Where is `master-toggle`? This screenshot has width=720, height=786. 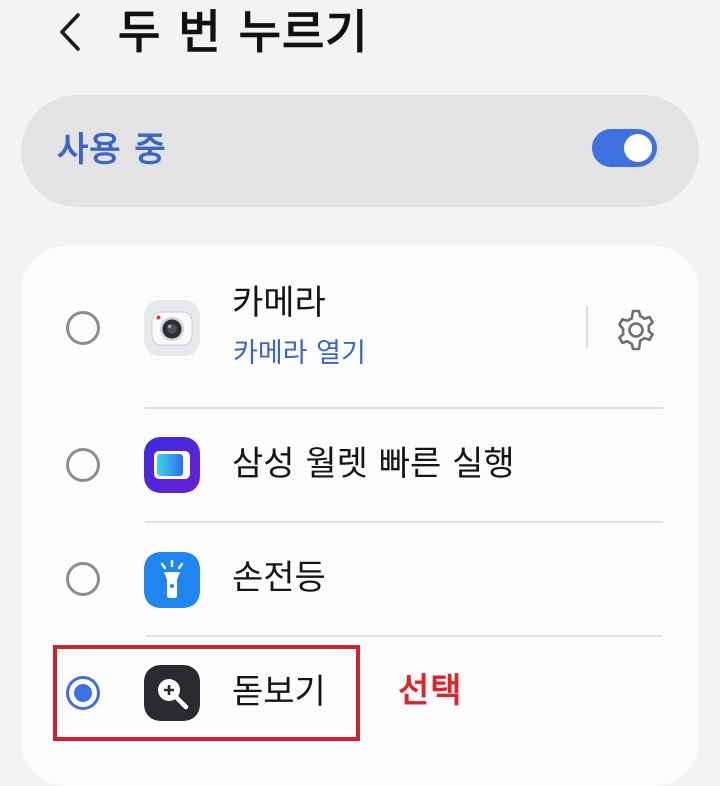
master-toggle is located at coordinates (624, 148).